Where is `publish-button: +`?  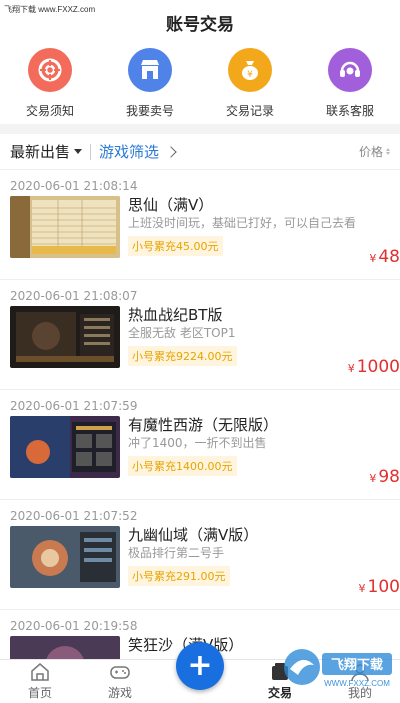
publish-button: + is located at coordinates (200, 666).